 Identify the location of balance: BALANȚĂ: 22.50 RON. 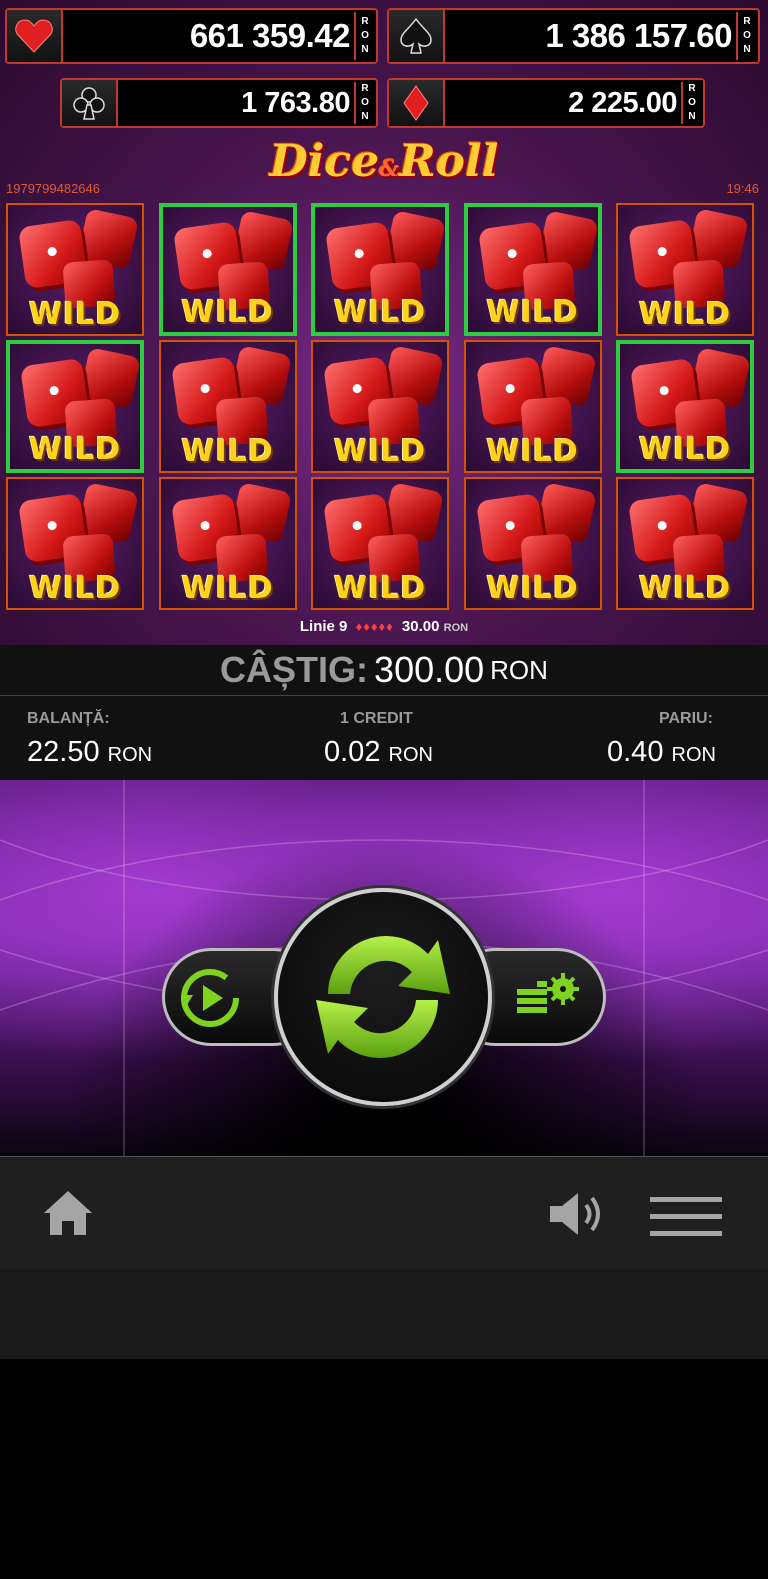
(127, 738).